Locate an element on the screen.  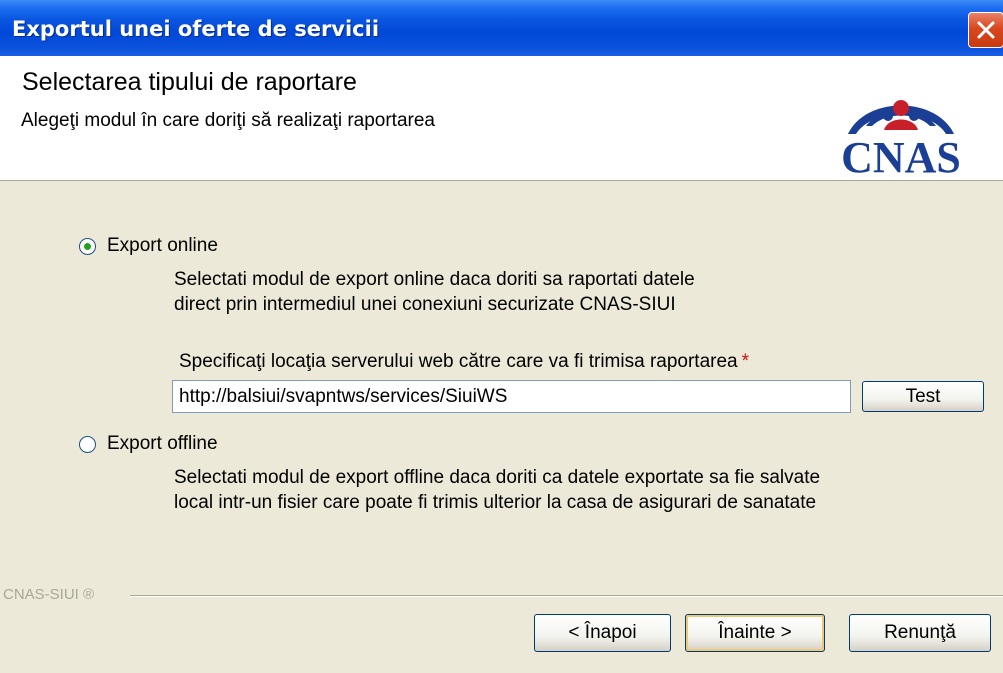
export-online-radio is located at coordinates (87, 246).